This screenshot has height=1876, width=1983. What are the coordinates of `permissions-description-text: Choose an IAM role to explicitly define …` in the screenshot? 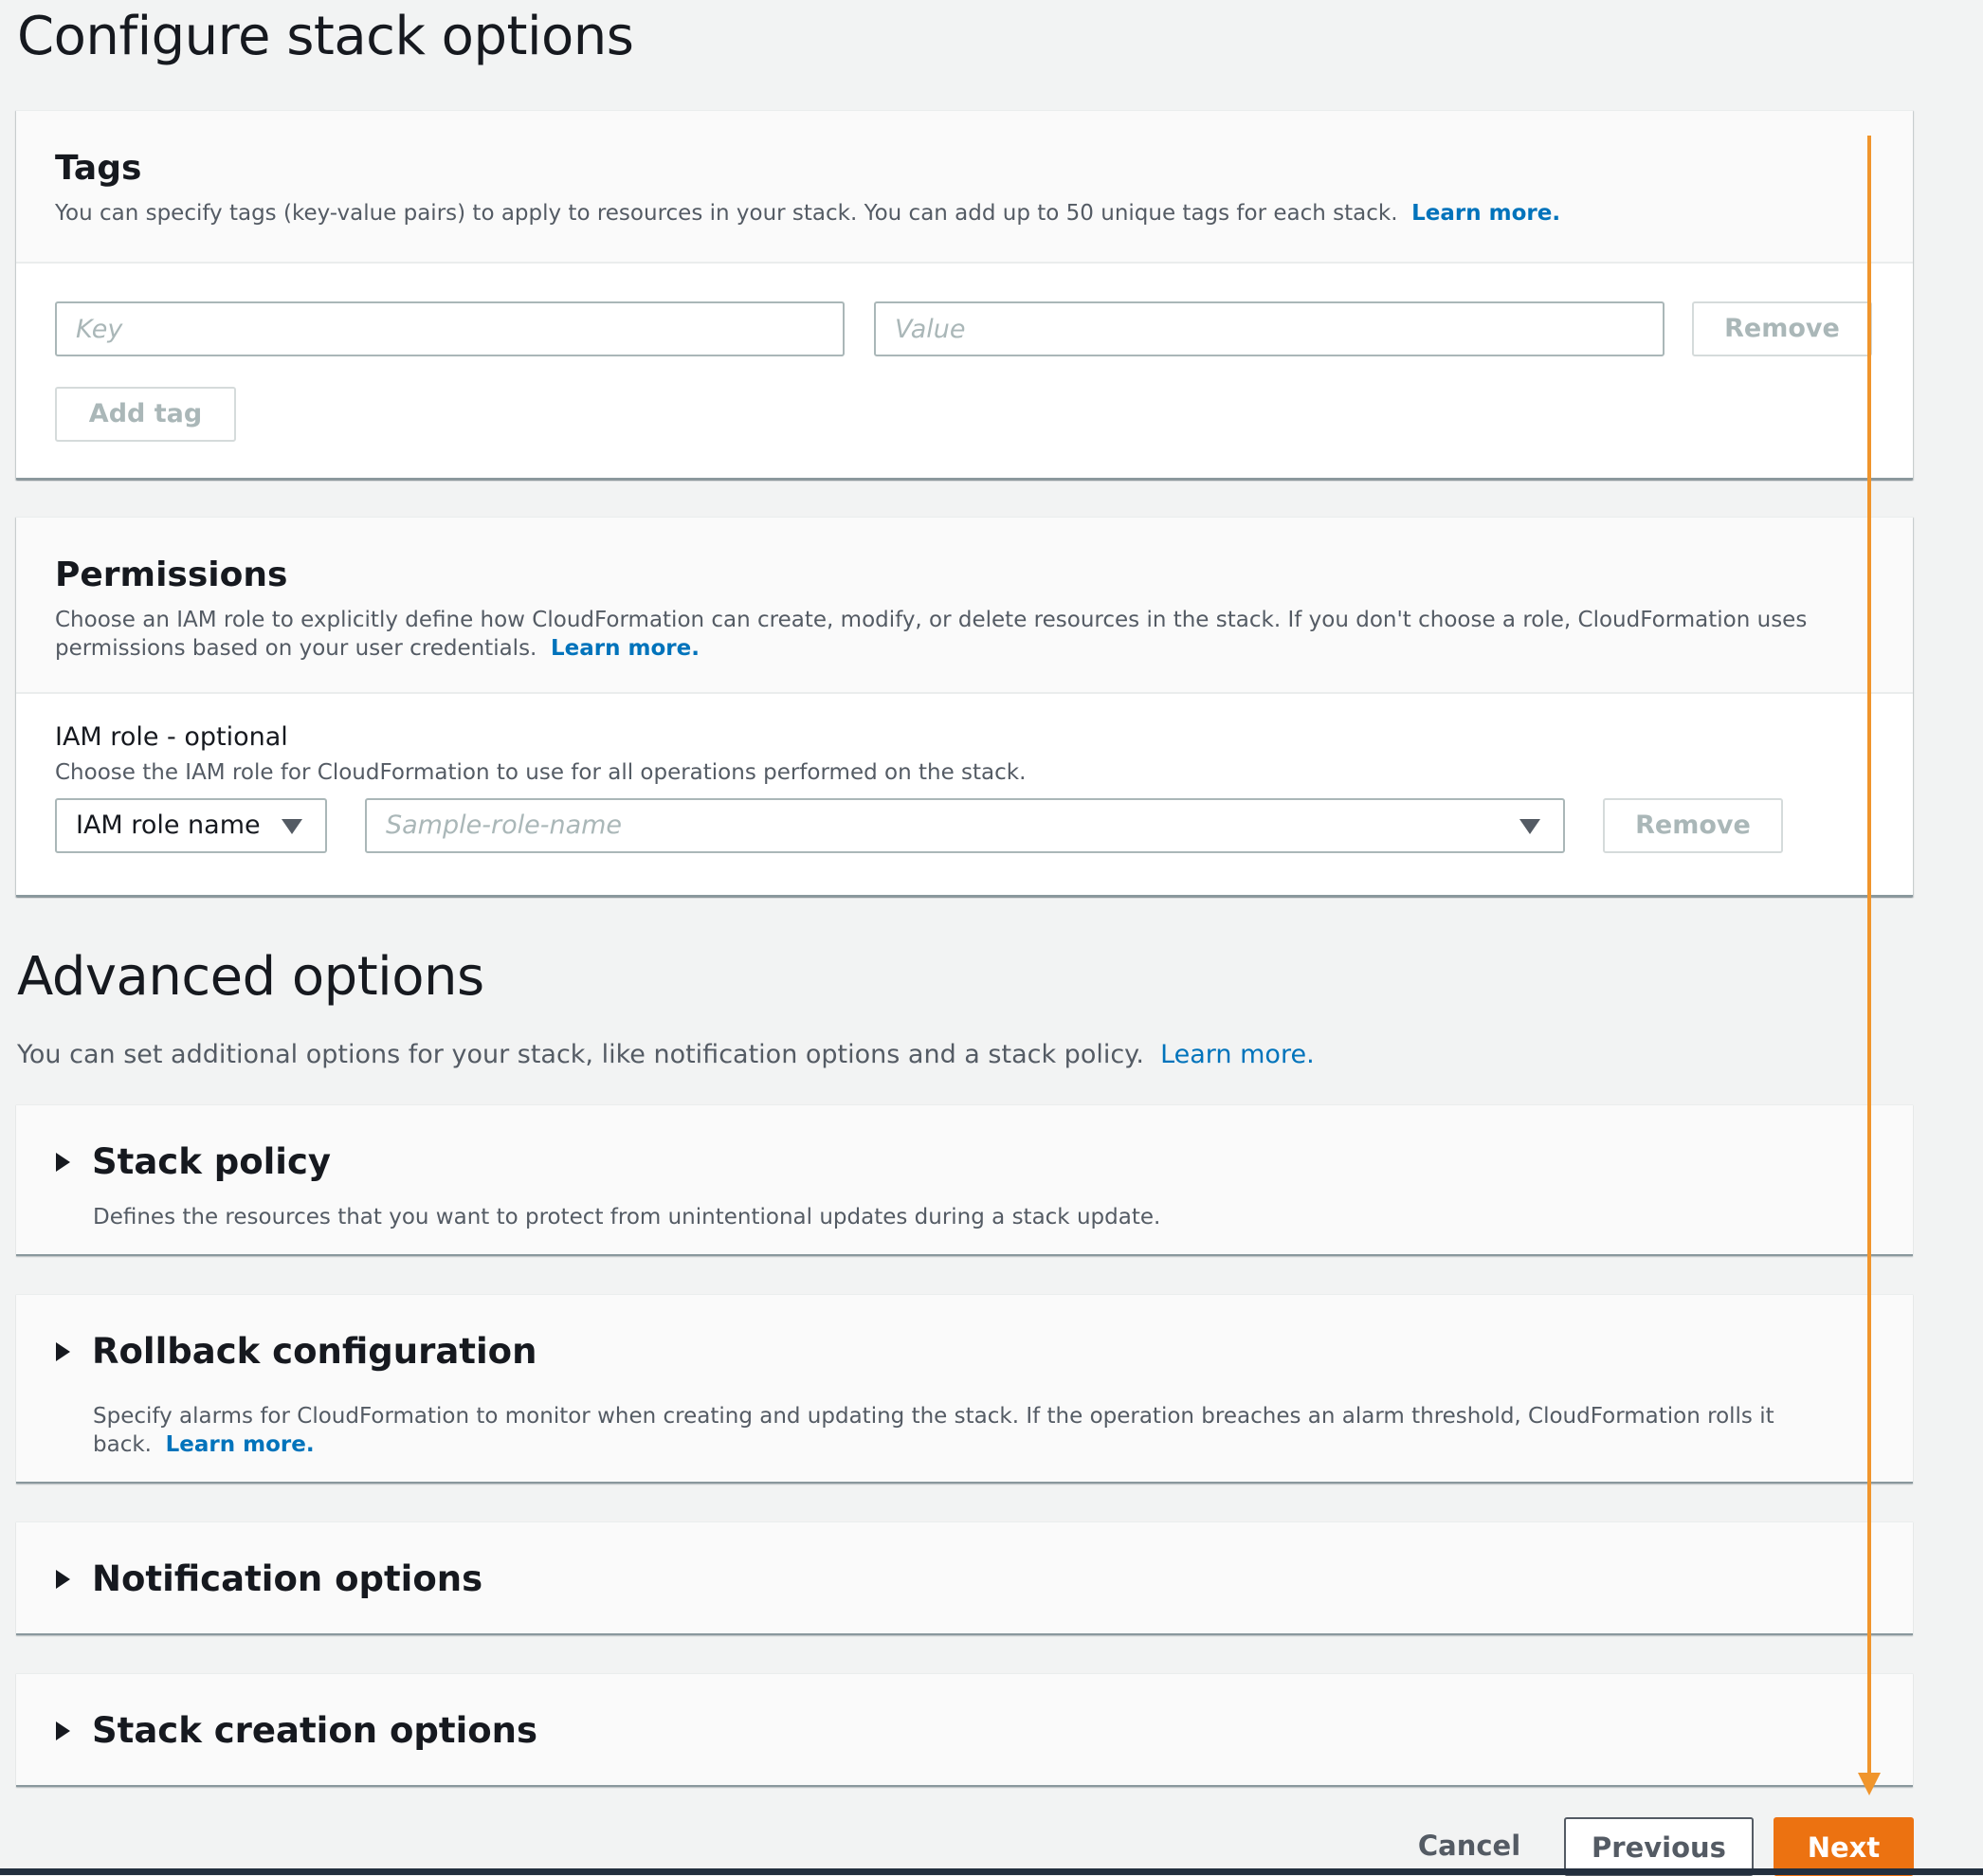 It's located at (932, 634).